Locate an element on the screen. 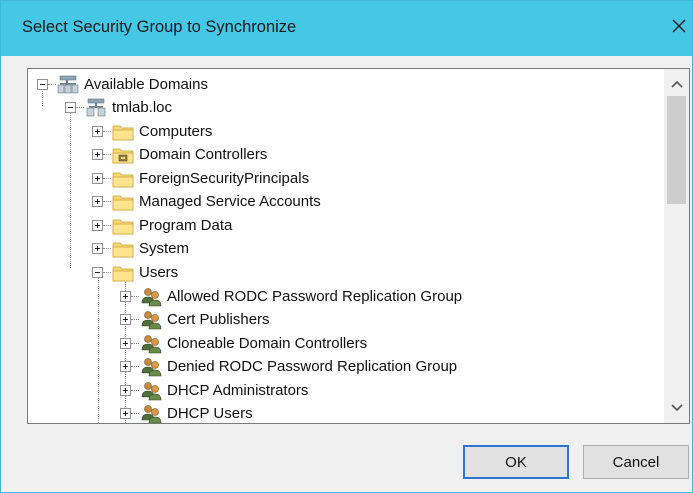 This screenshot has height=493, width=693. scroll-down-button is located at coordinates (676, 408).